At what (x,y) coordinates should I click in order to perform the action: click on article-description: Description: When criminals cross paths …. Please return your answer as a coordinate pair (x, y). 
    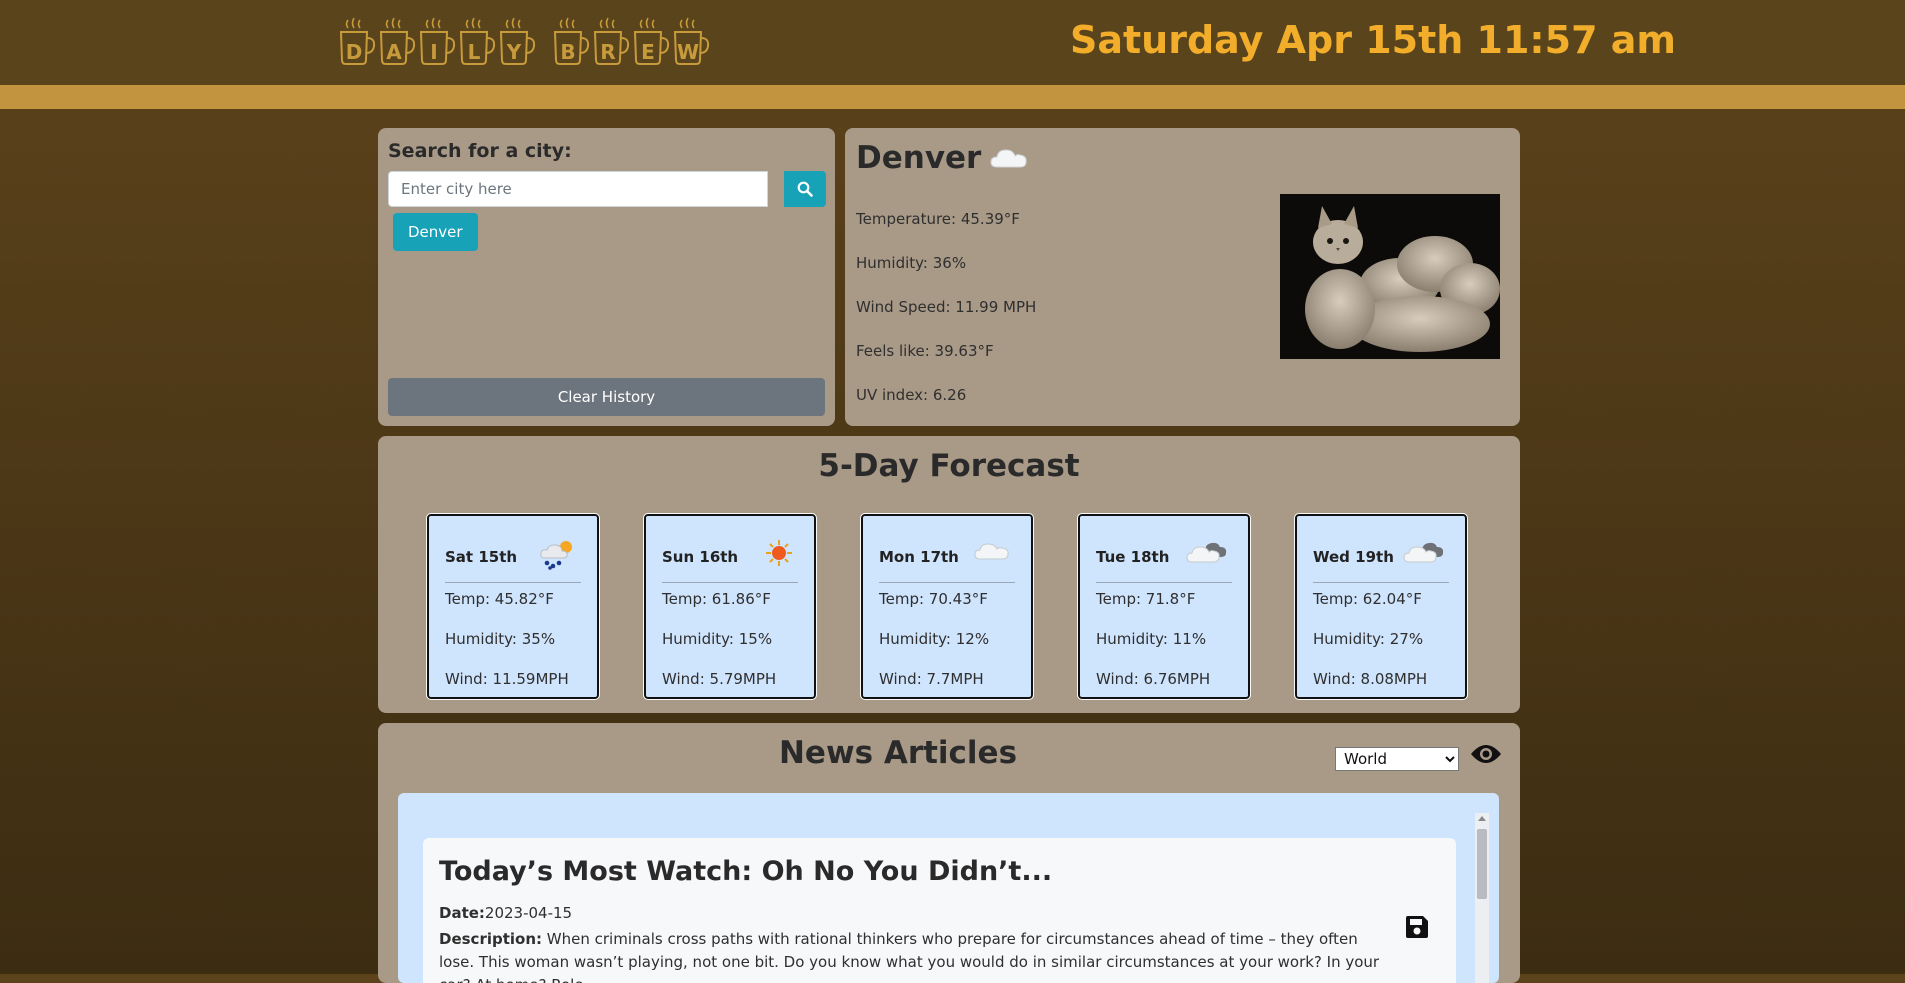
    Looking at the image, I should click on (914, 955).